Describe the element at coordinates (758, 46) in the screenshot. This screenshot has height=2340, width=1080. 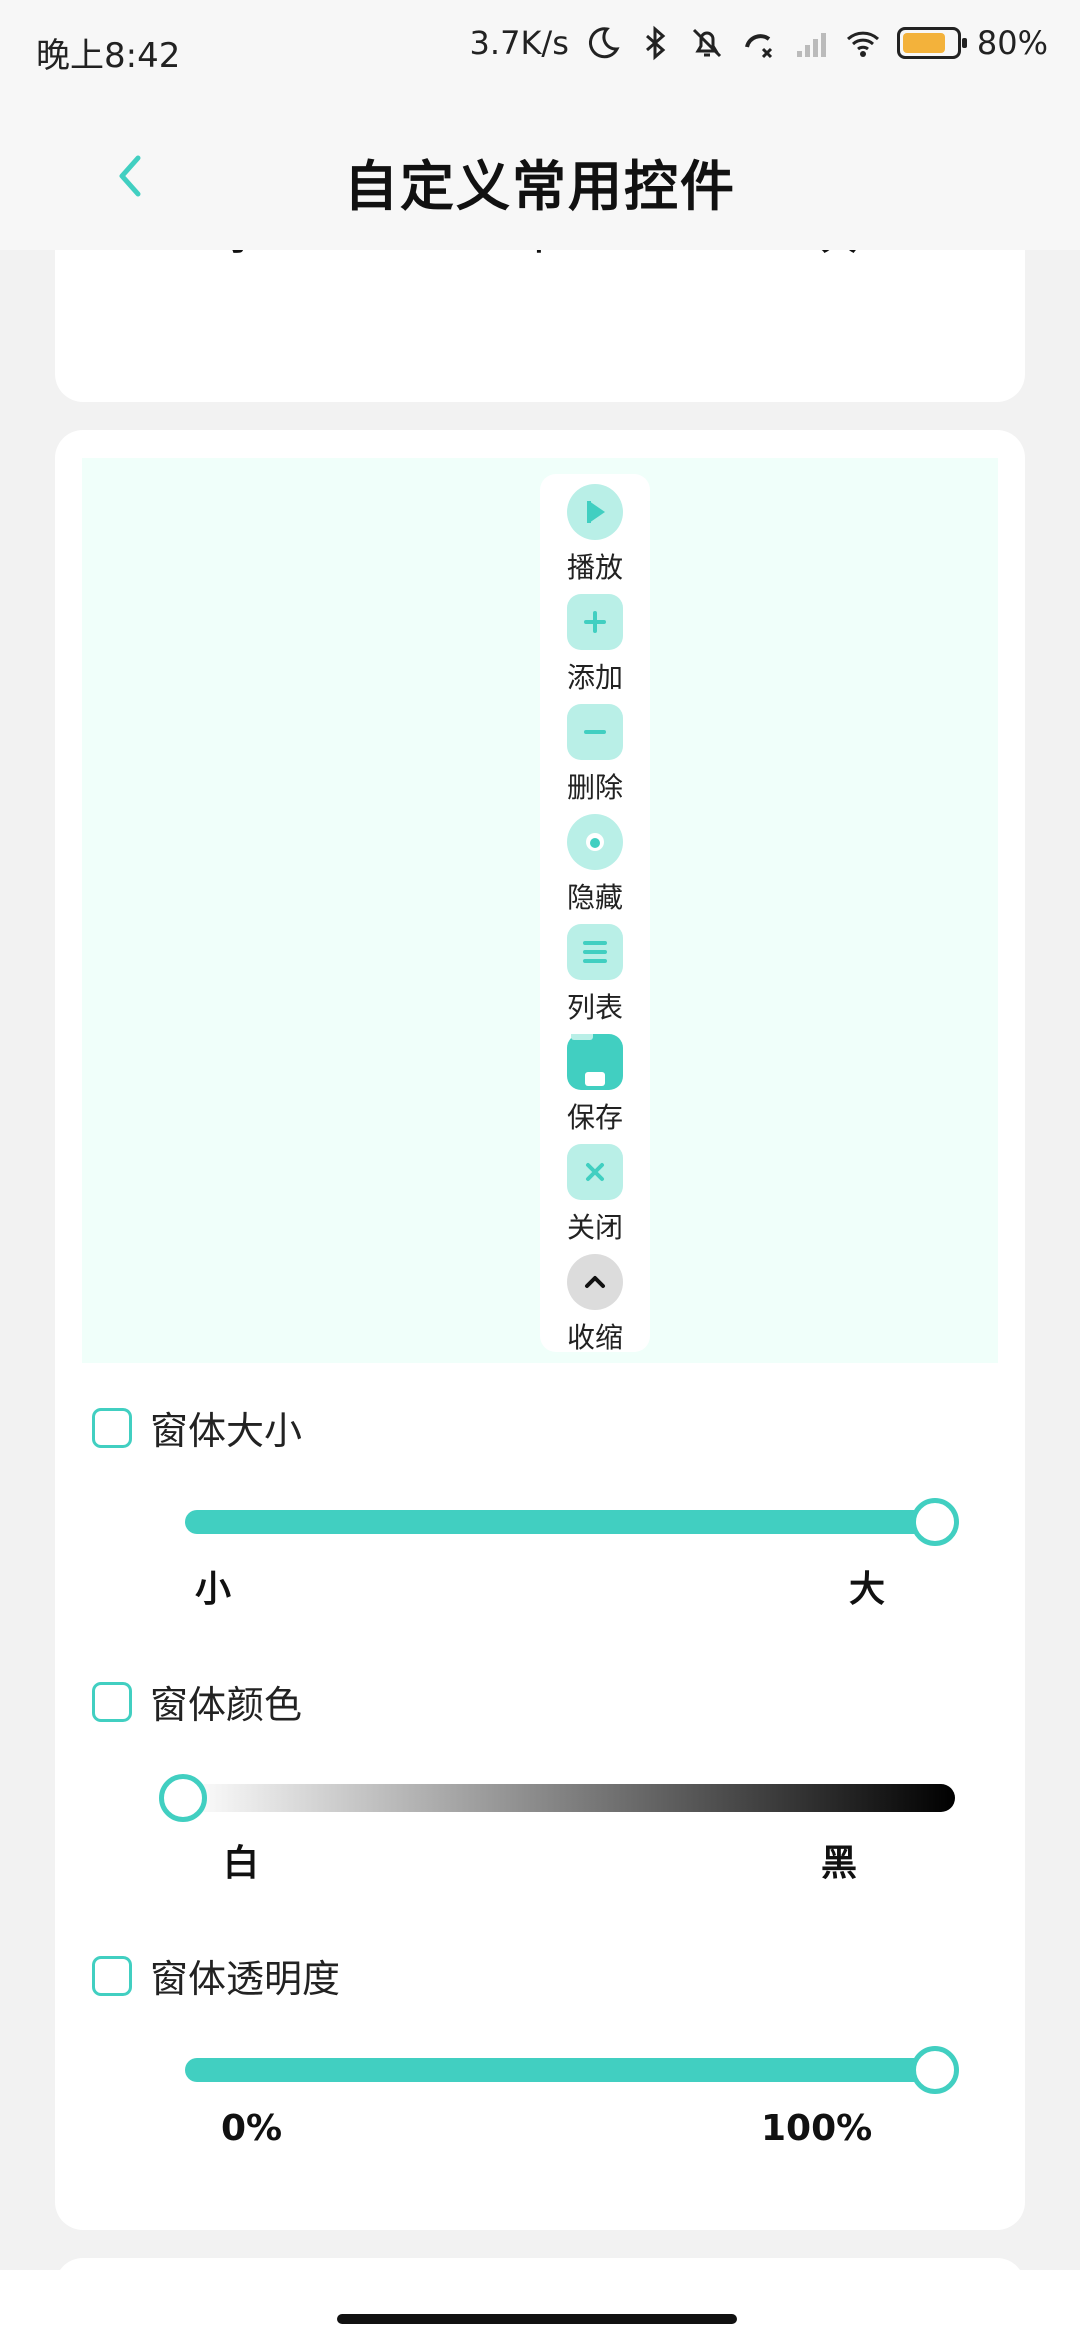
I see `call-missed-icon` at that location.